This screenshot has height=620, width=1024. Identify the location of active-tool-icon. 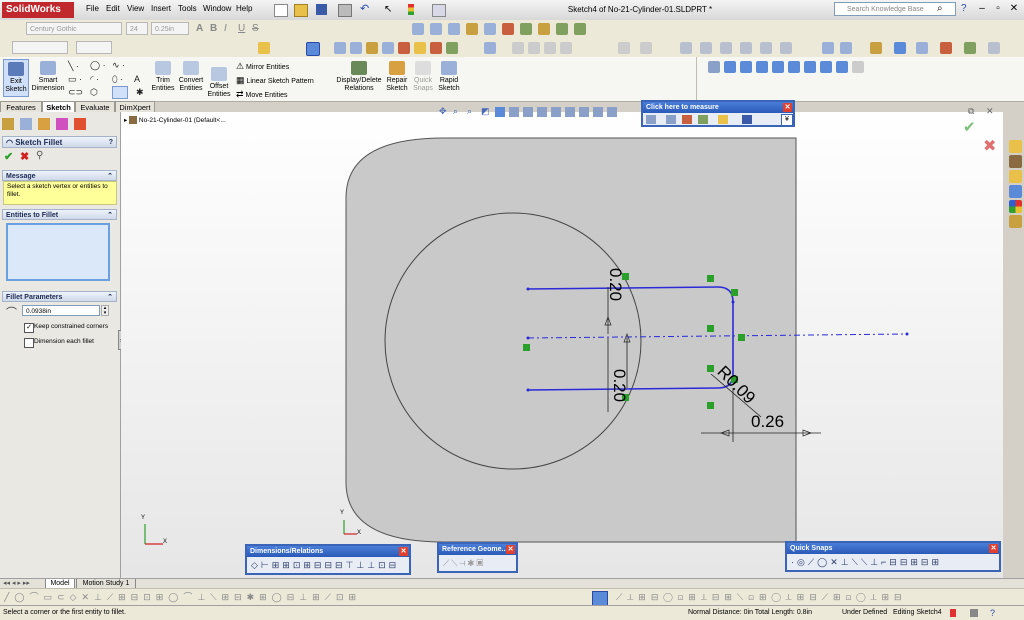
(600, 598).